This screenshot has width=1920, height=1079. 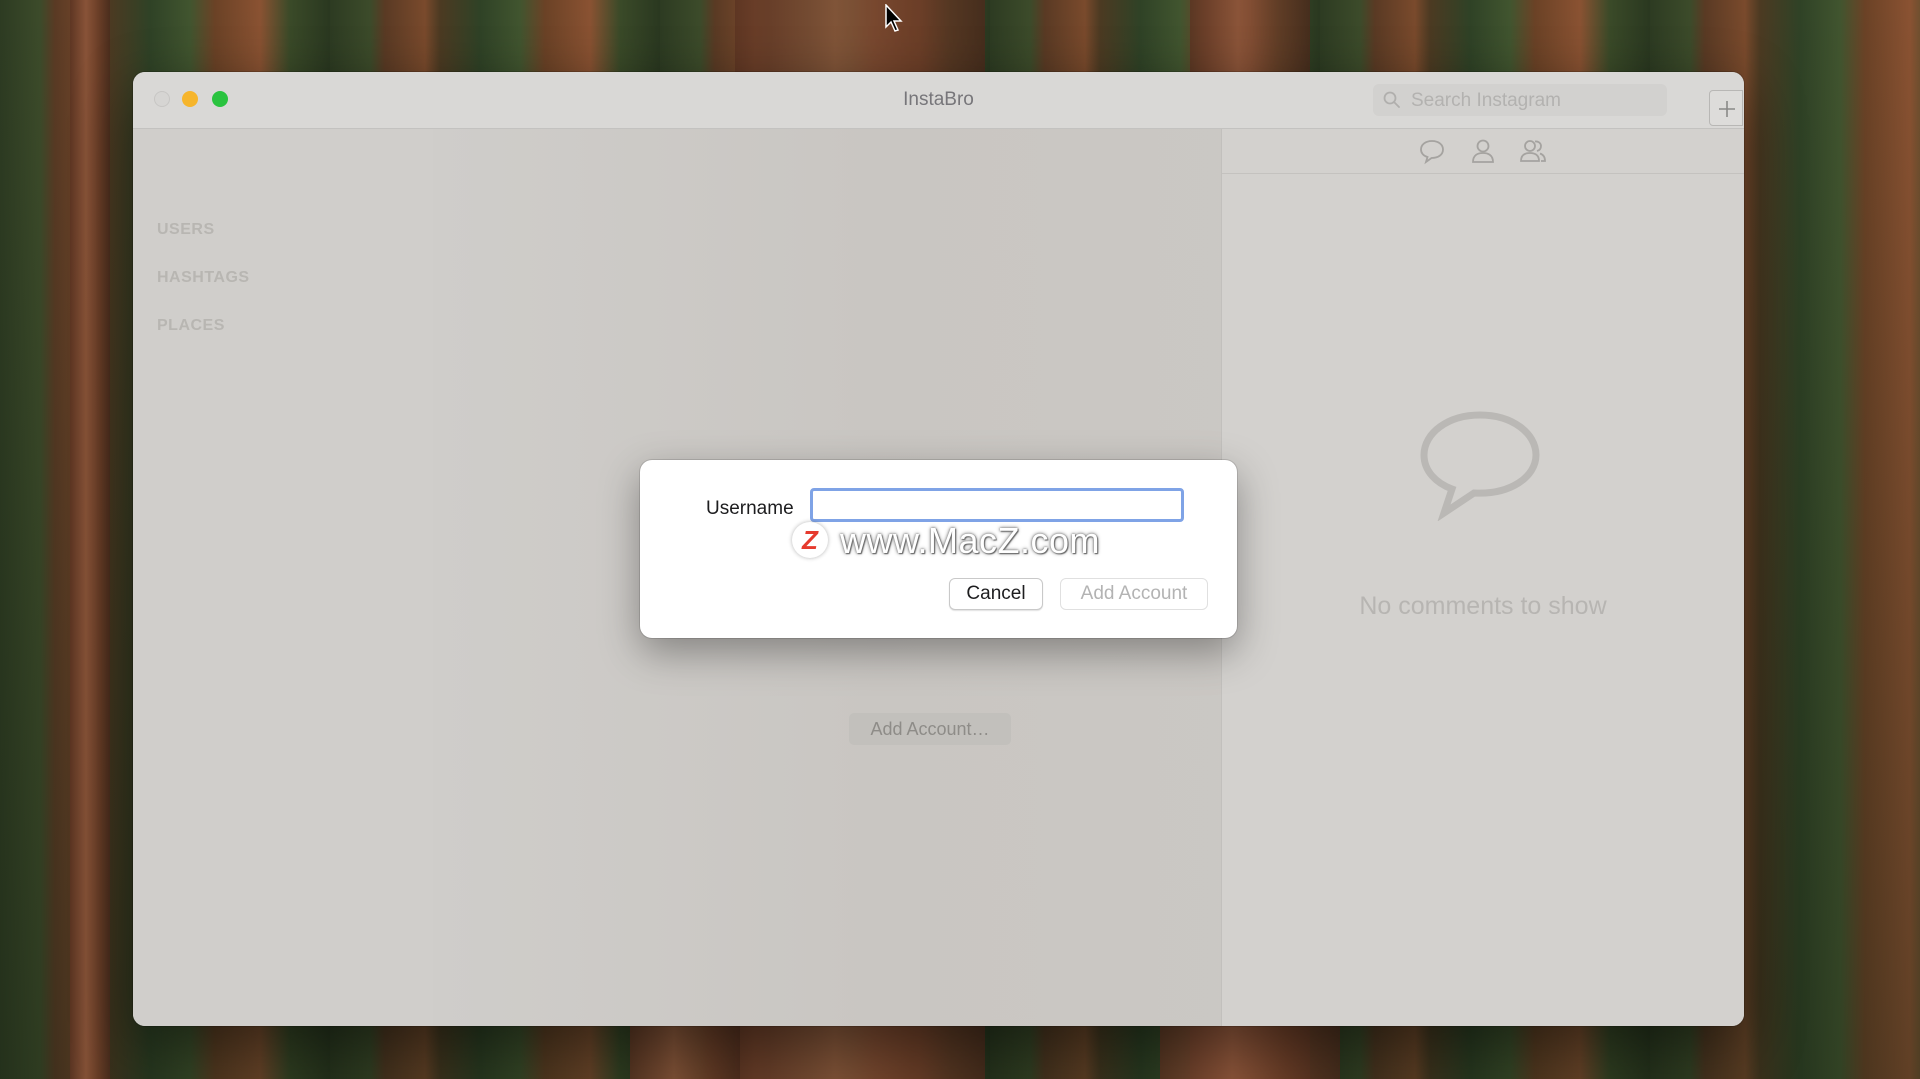 What do you see at coordinates (1483, 606) in the screenshot?
I see `empty-state-message: No comments to show` at bounding box center [1483, 606].